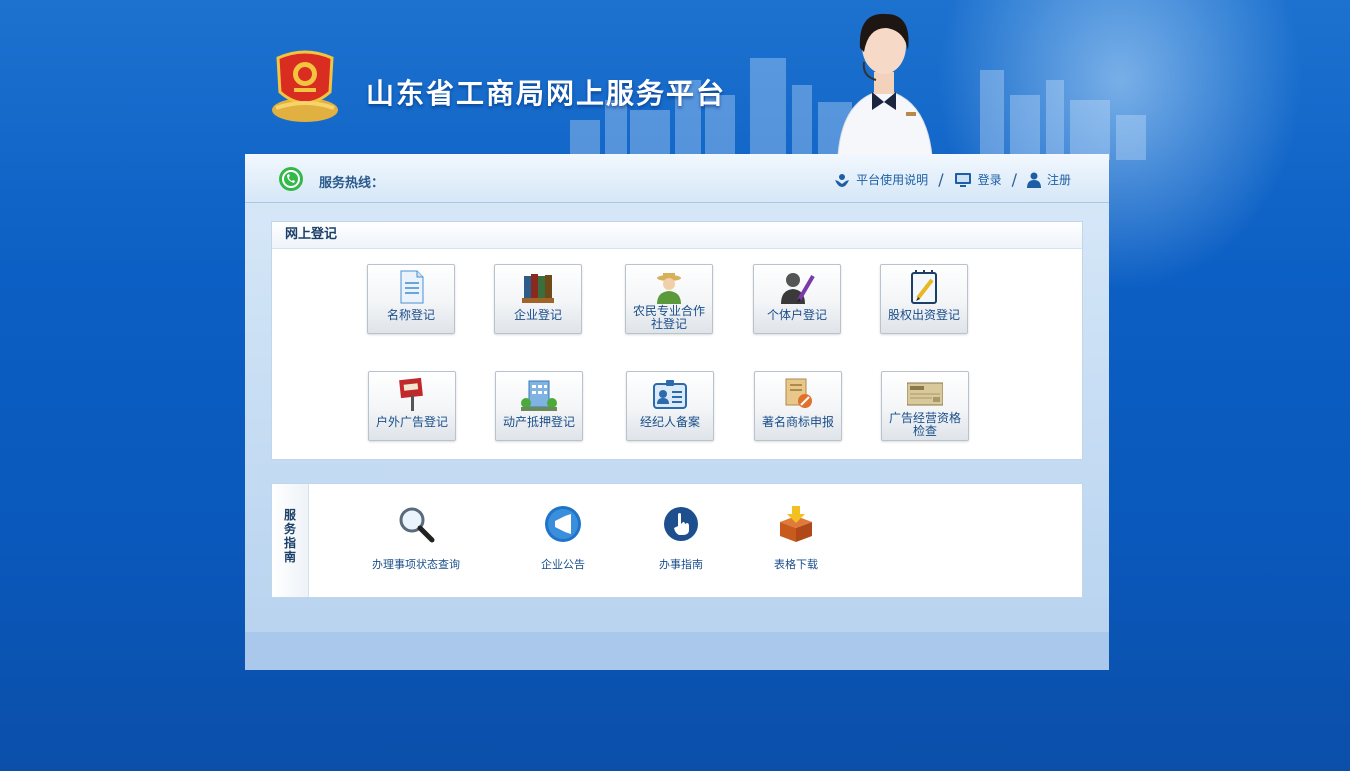 The width and height of the screenshot is (1350, 771). I want to click on register-link: 注册, so click(1048, 179).